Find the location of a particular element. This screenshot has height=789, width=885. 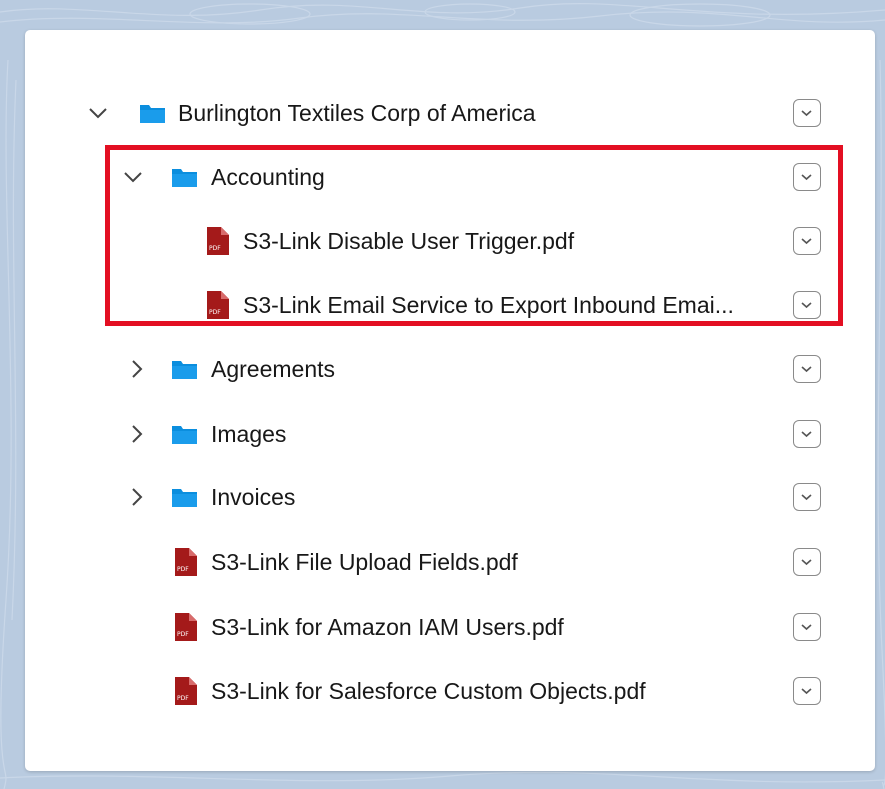

tree-item-folder-invoices: Invoices is located at coordinates (450, 497).